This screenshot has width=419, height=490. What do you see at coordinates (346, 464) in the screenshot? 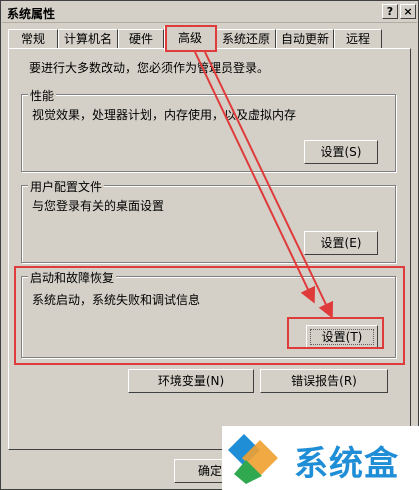
I see `watermark-text: 系统盒` at bounding box center [346, 464].